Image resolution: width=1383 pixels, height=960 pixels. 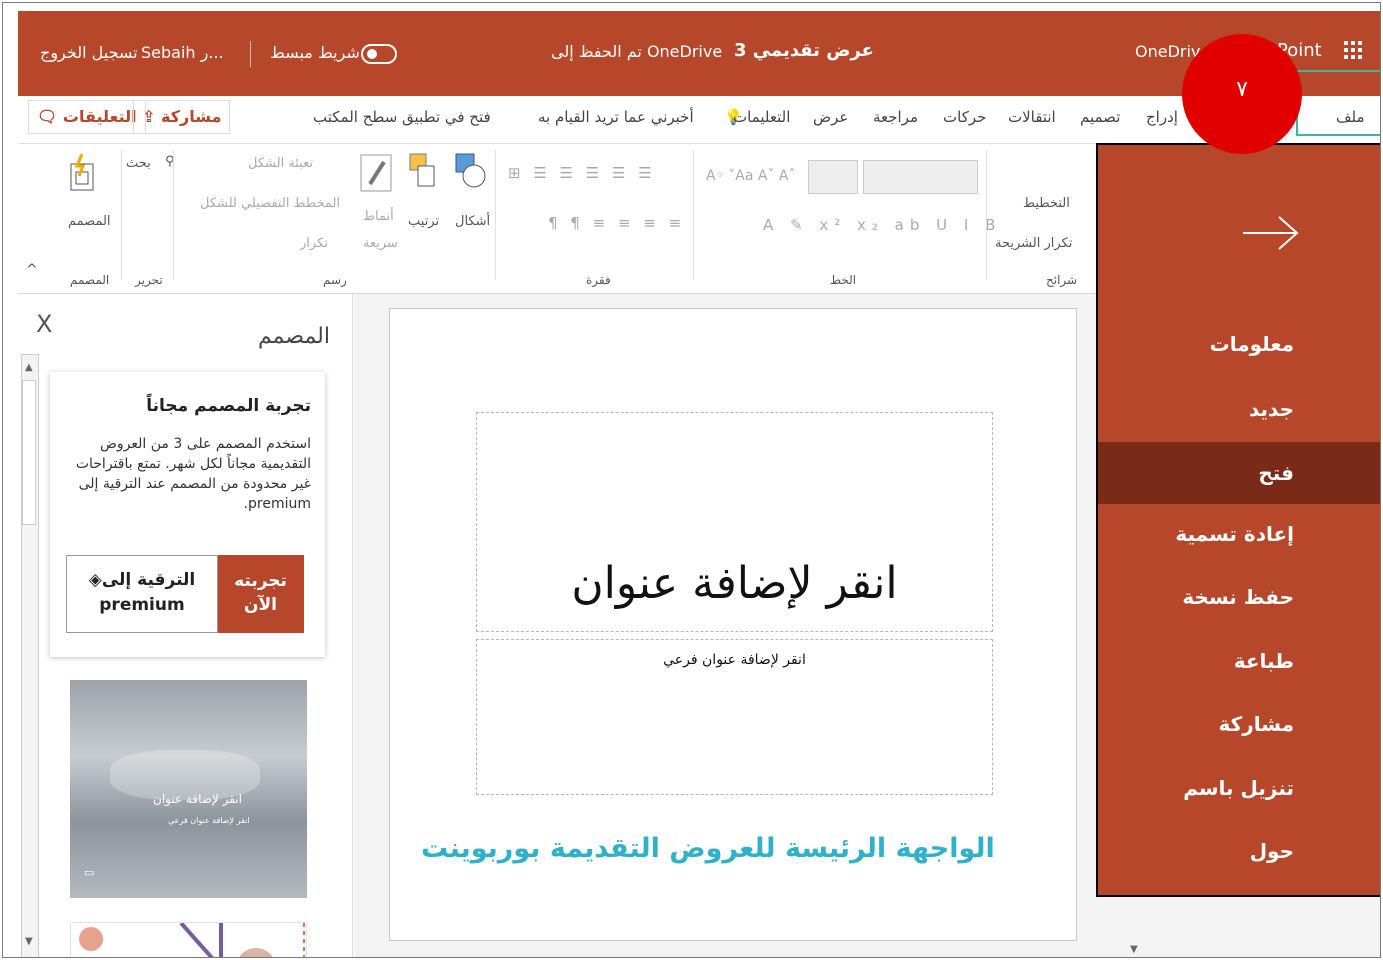 I want to click on upgrade-premium-label: premium, so click(x=142, y=605).